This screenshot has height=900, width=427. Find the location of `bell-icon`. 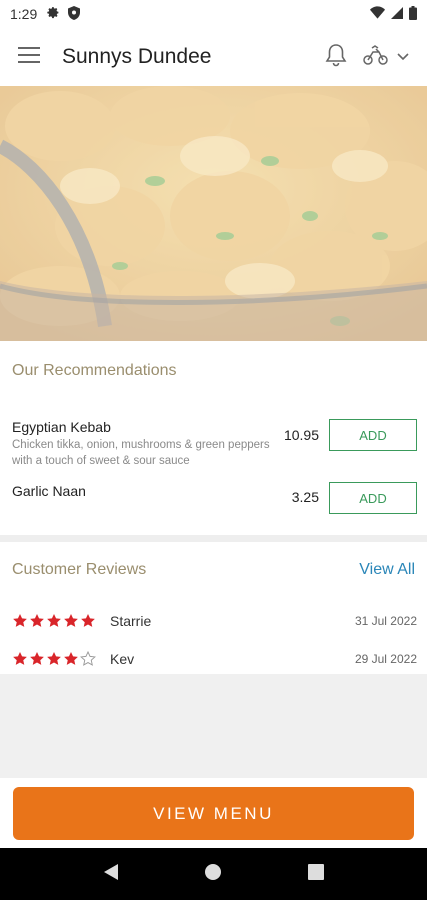

bell-icon is located at coordinates (336, 57).